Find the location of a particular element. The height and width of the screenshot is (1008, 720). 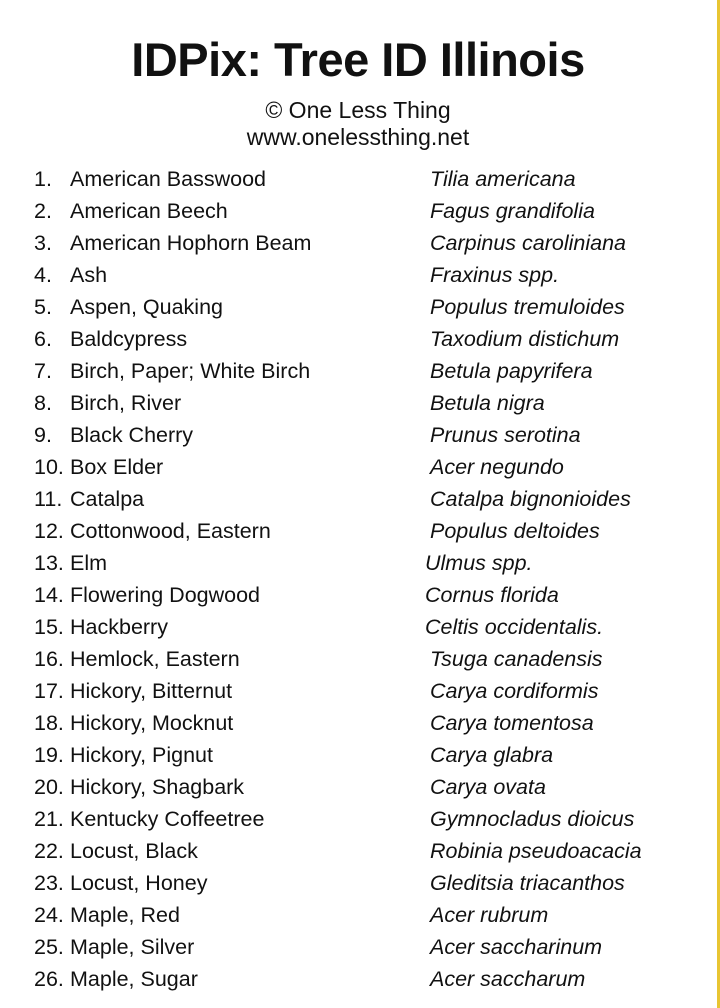

item-number: 2. is located at coordinates (43, 211).